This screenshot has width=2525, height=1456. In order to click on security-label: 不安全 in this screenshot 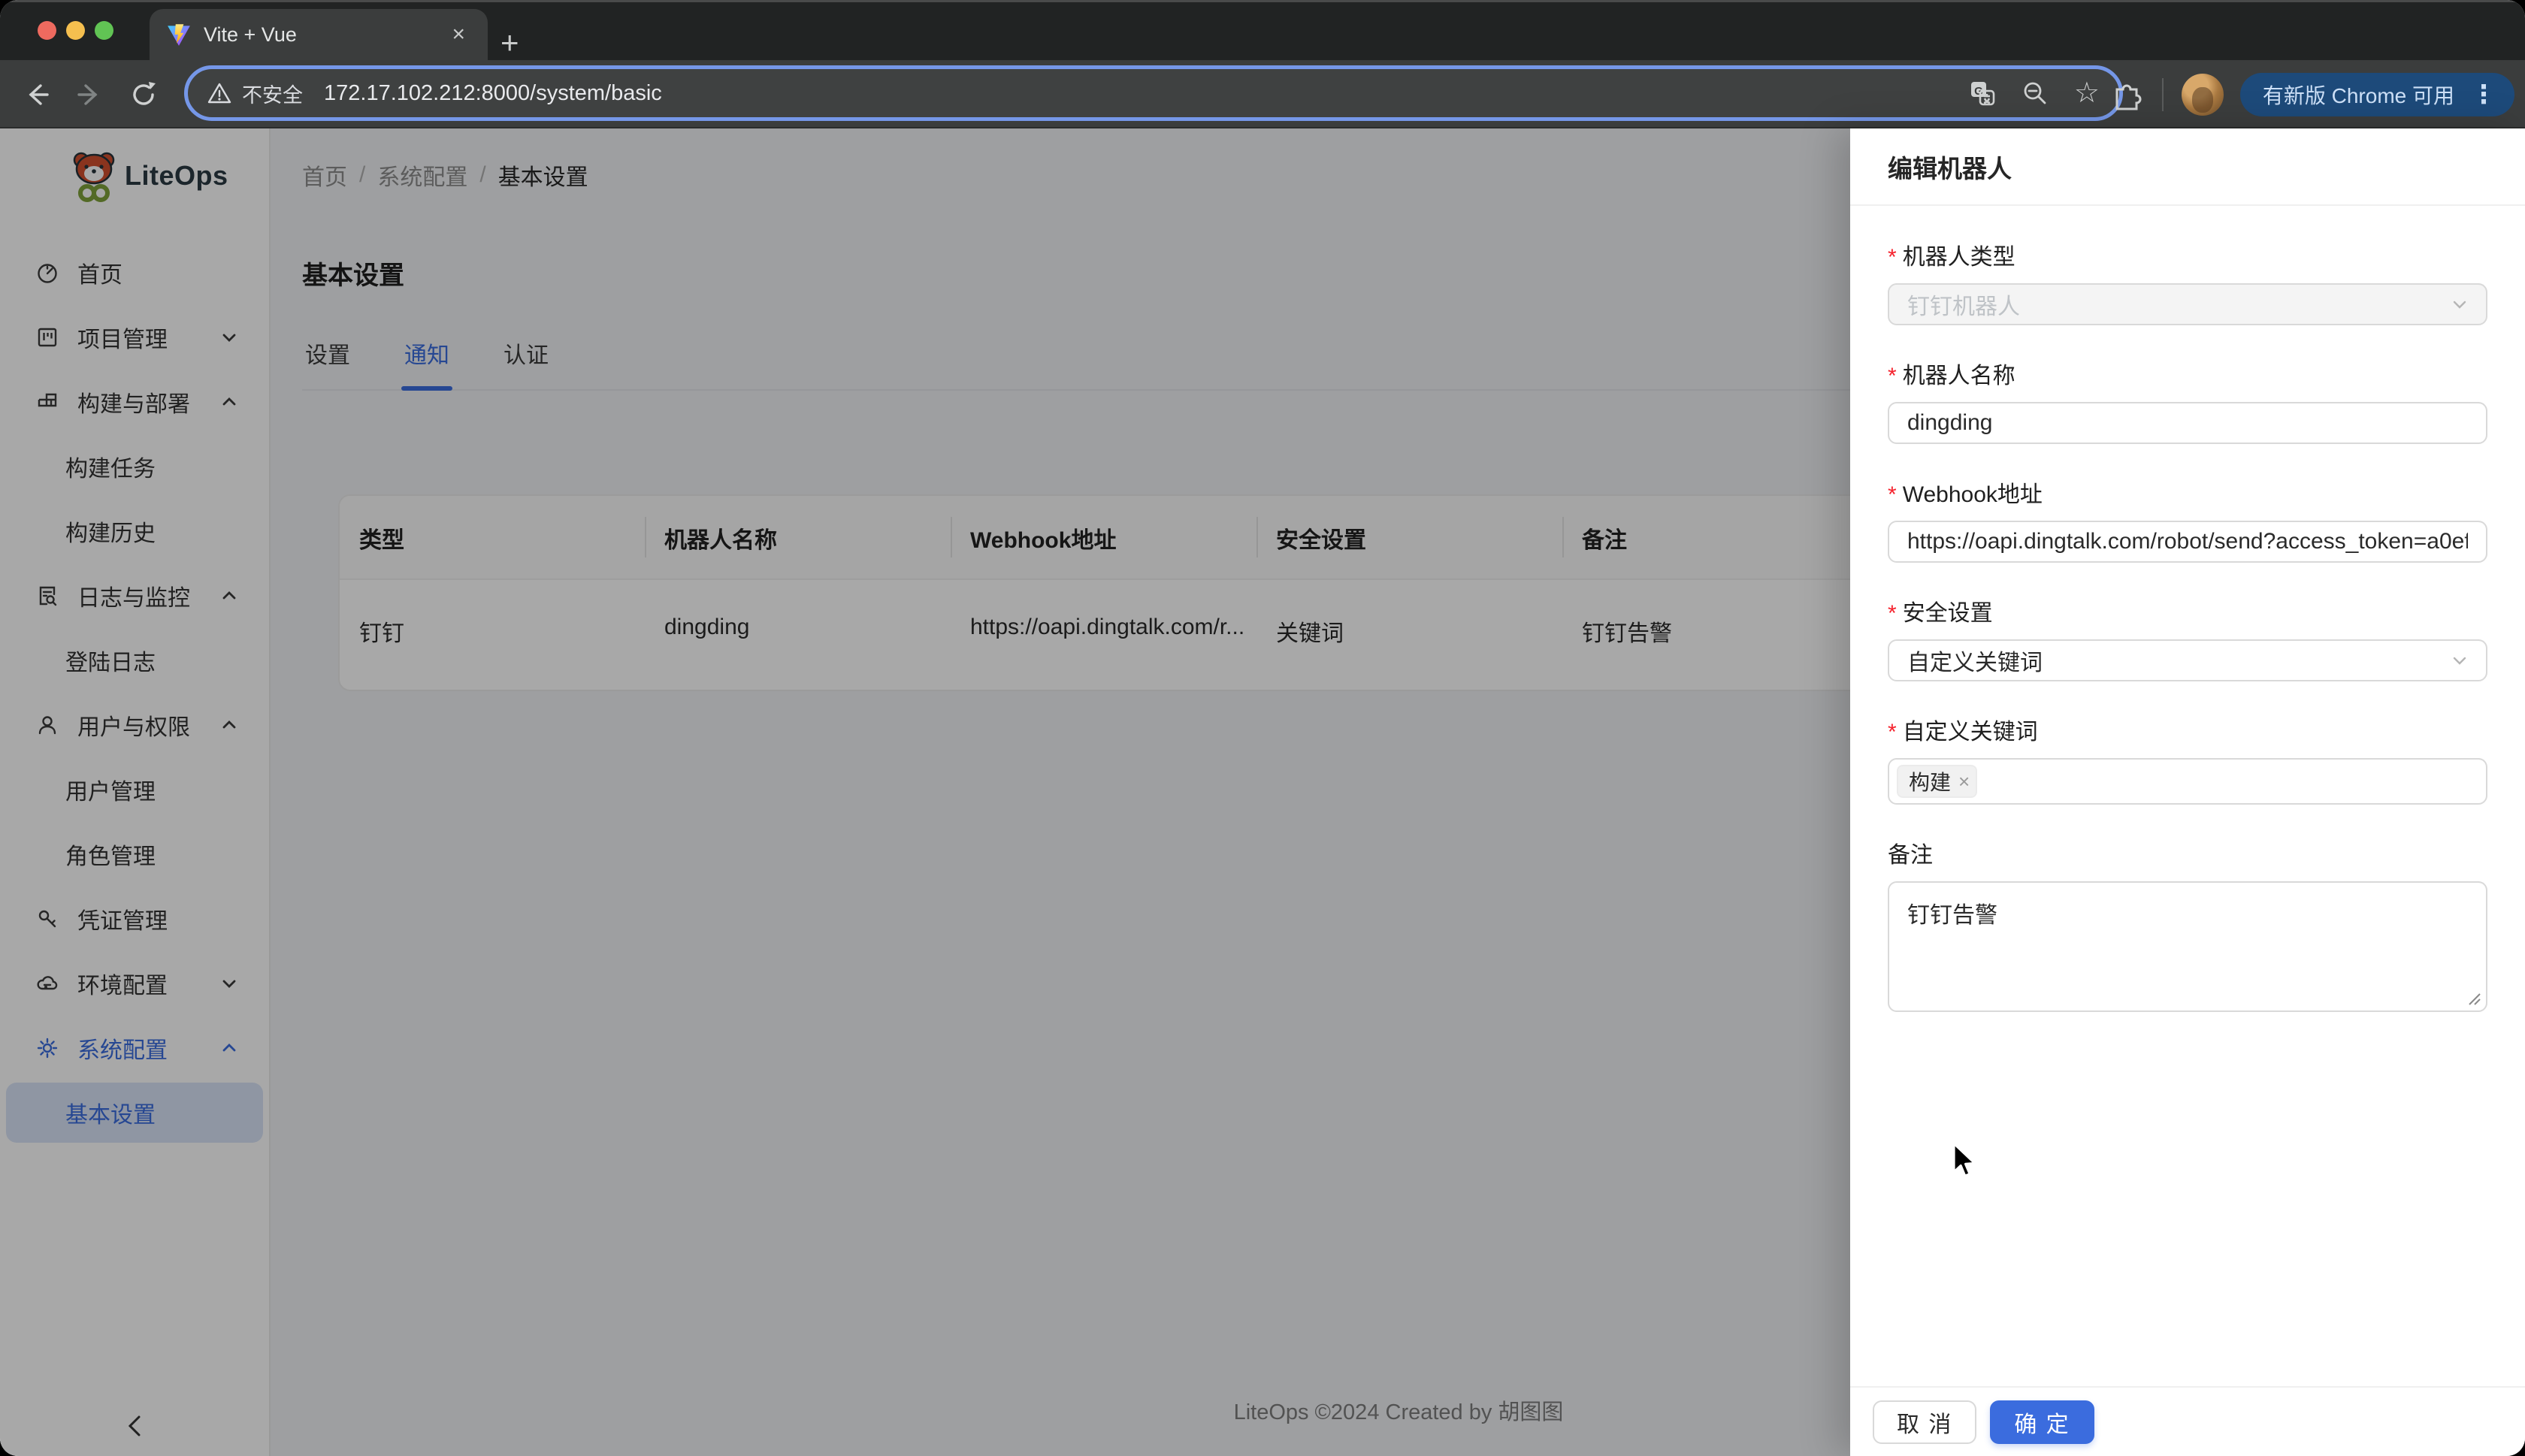, I will do `click(272, 95)`.